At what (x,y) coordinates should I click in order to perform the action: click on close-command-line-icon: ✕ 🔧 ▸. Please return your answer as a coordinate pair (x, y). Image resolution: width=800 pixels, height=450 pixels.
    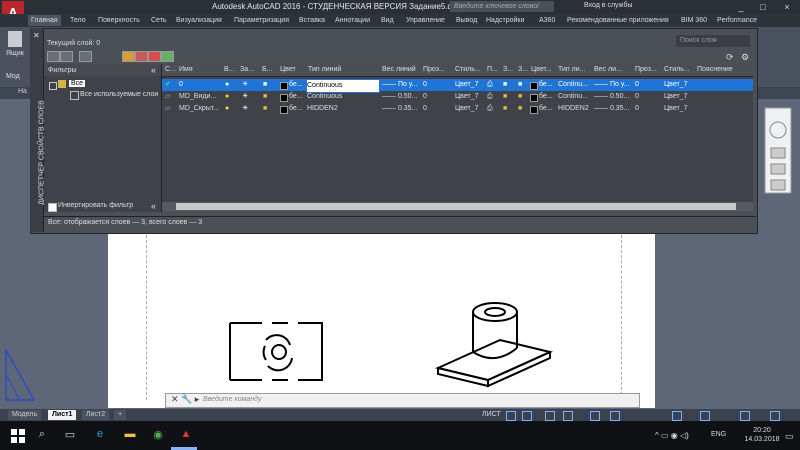
    Looking at the image, I should click on (185, 399).